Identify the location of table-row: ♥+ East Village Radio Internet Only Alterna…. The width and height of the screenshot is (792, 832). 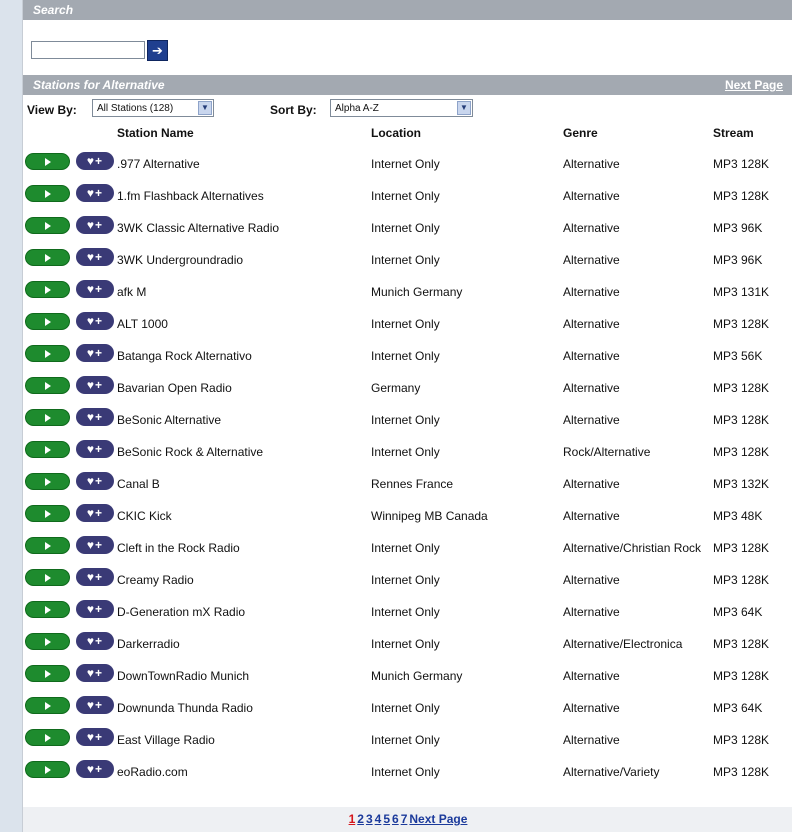
(407, 738).